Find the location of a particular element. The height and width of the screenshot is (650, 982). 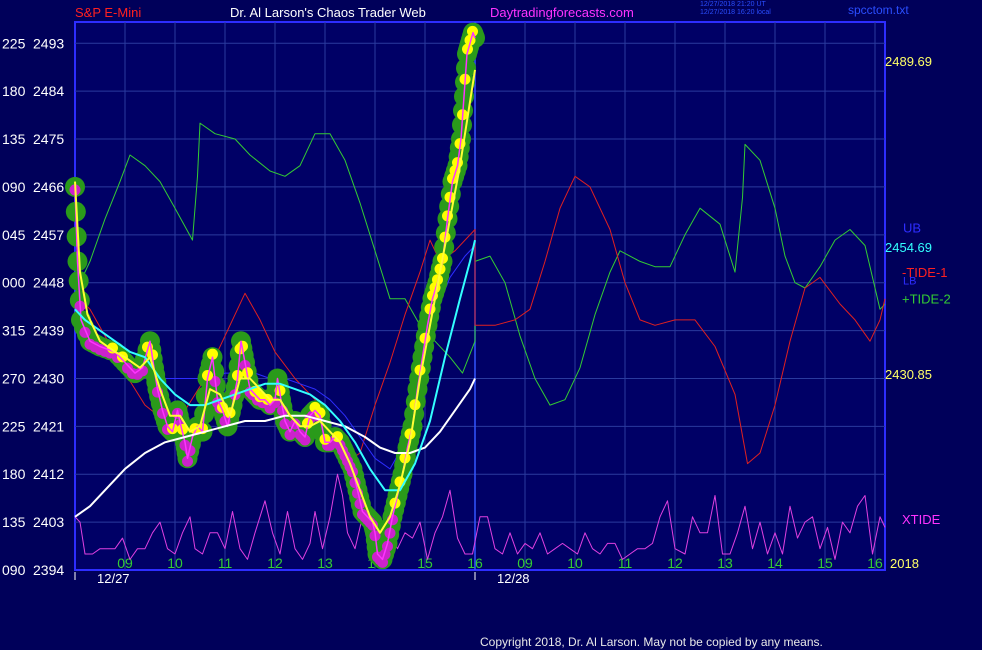

y-tick-price: 2439 is located at coordinates (48, 331).